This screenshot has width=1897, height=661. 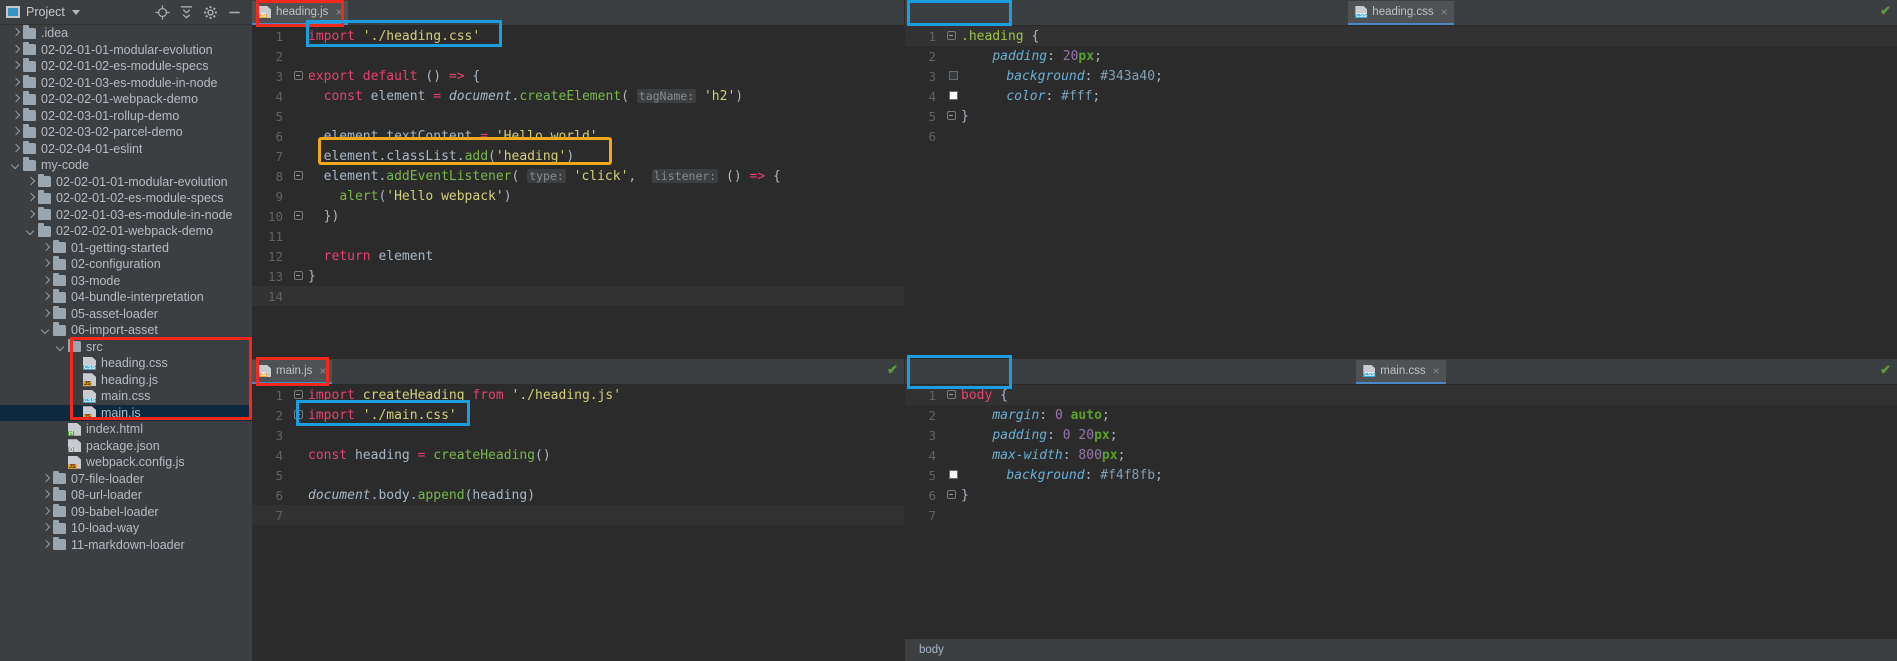 I want to click on tree-folder-row: 10-load-way, so click(x=126, y=528).